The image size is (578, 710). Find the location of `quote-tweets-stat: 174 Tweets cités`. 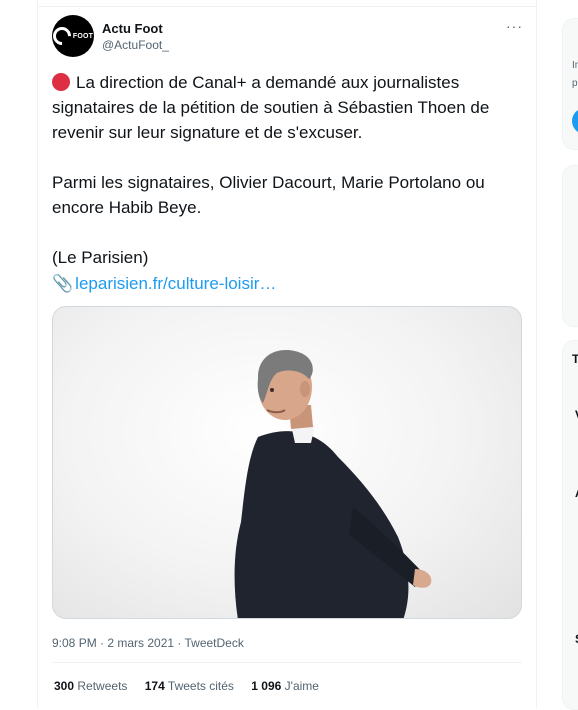

quote-tweets-stat: 174 Tweets cités is located at coordinates (189, 686).